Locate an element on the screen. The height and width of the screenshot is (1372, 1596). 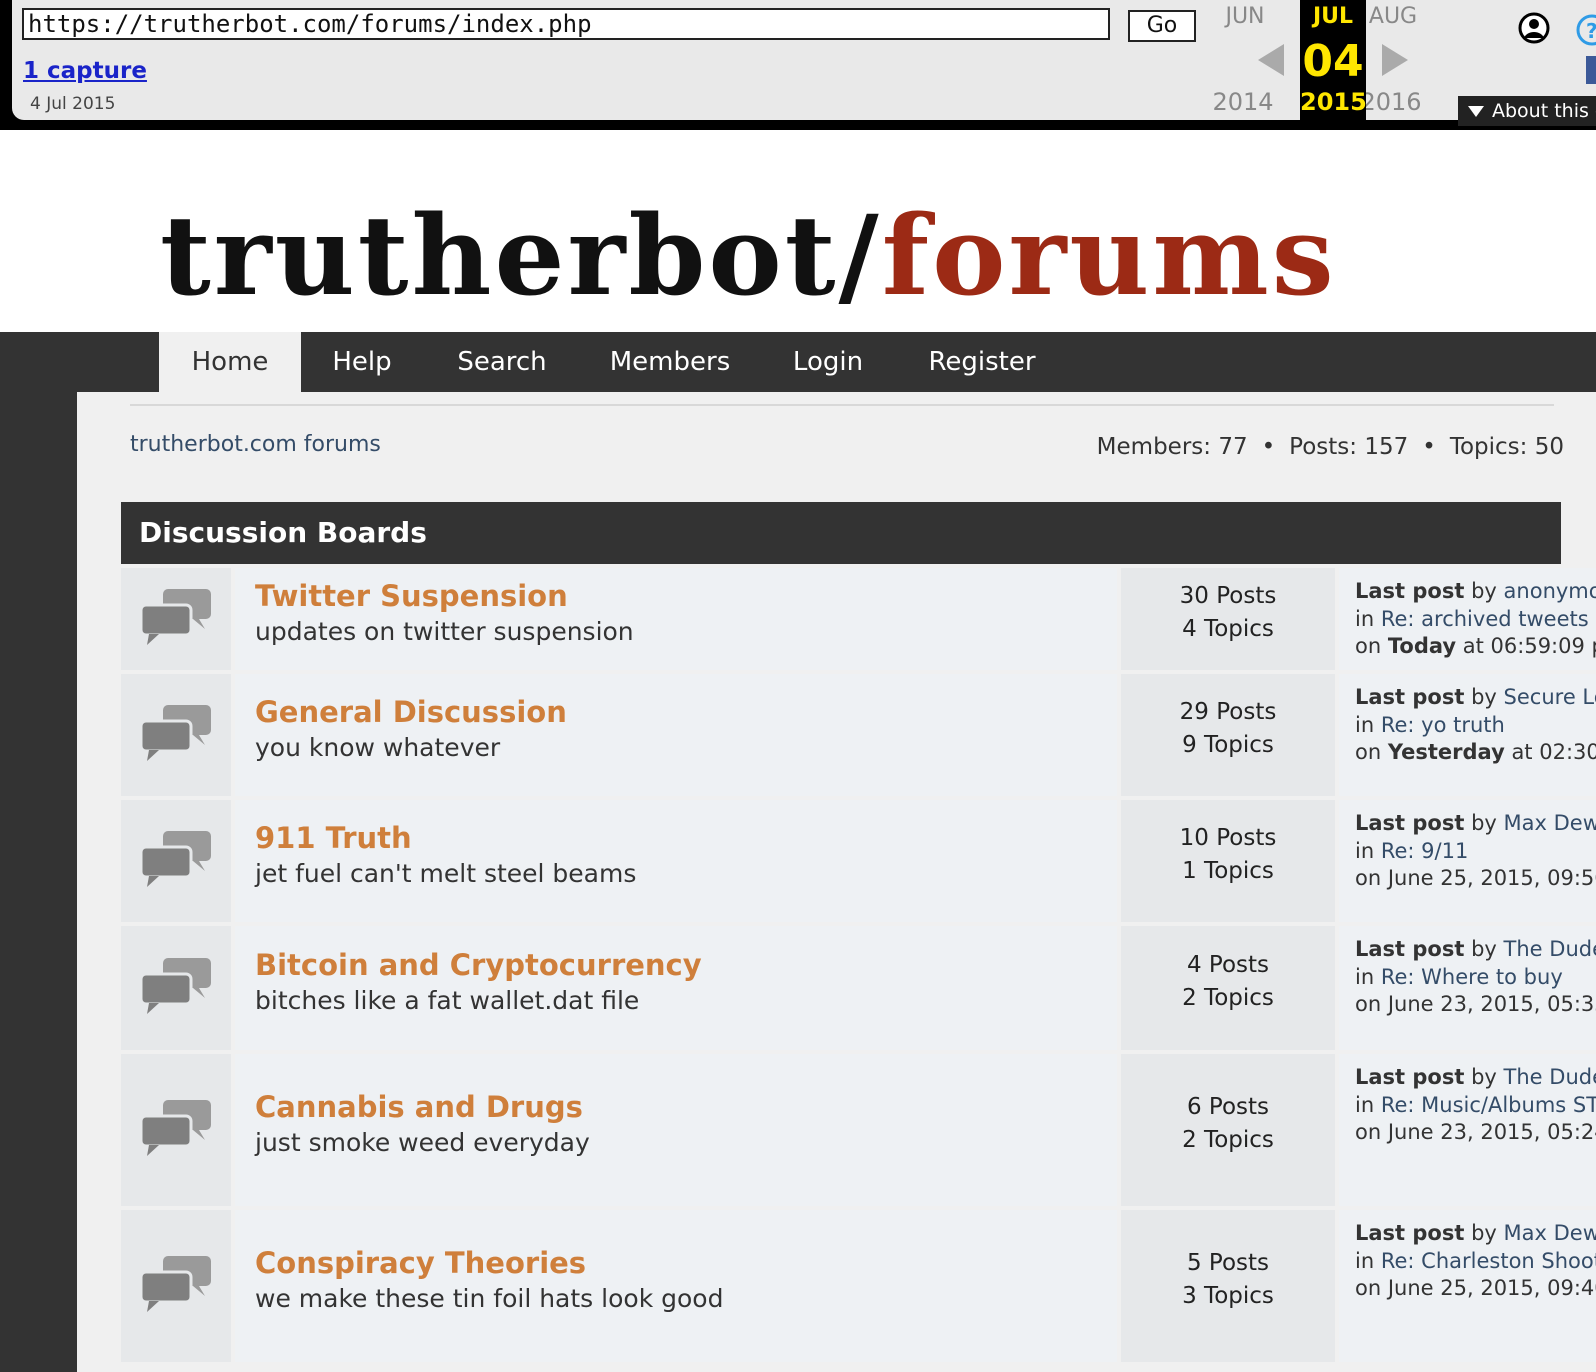
facebook-share-icon is located at coordinates (1591, 70).